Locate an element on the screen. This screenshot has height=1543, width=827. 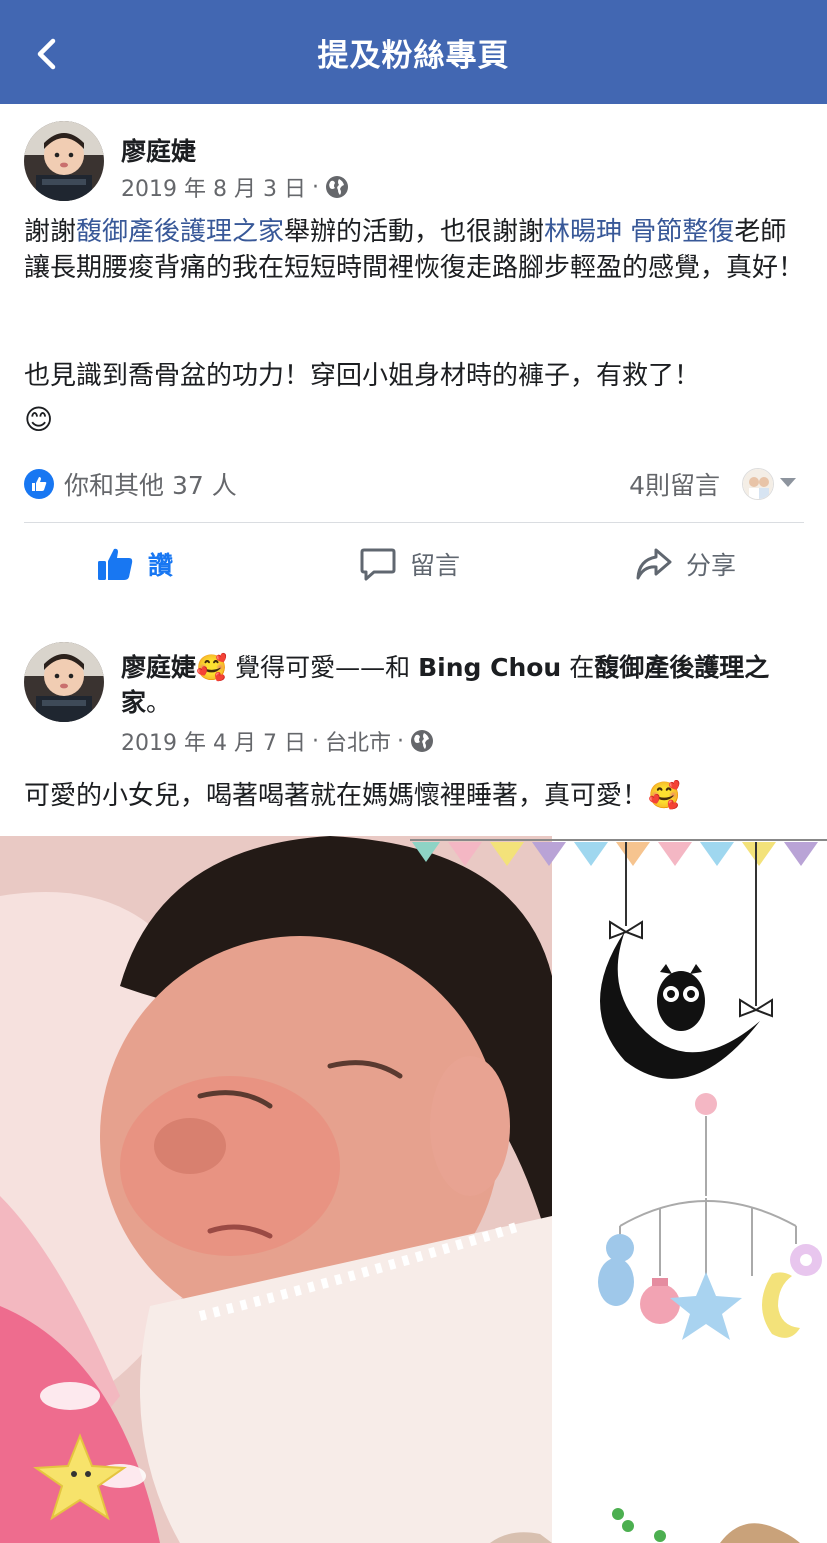
post-location: 台北市 is located at coordinates (358, 741).